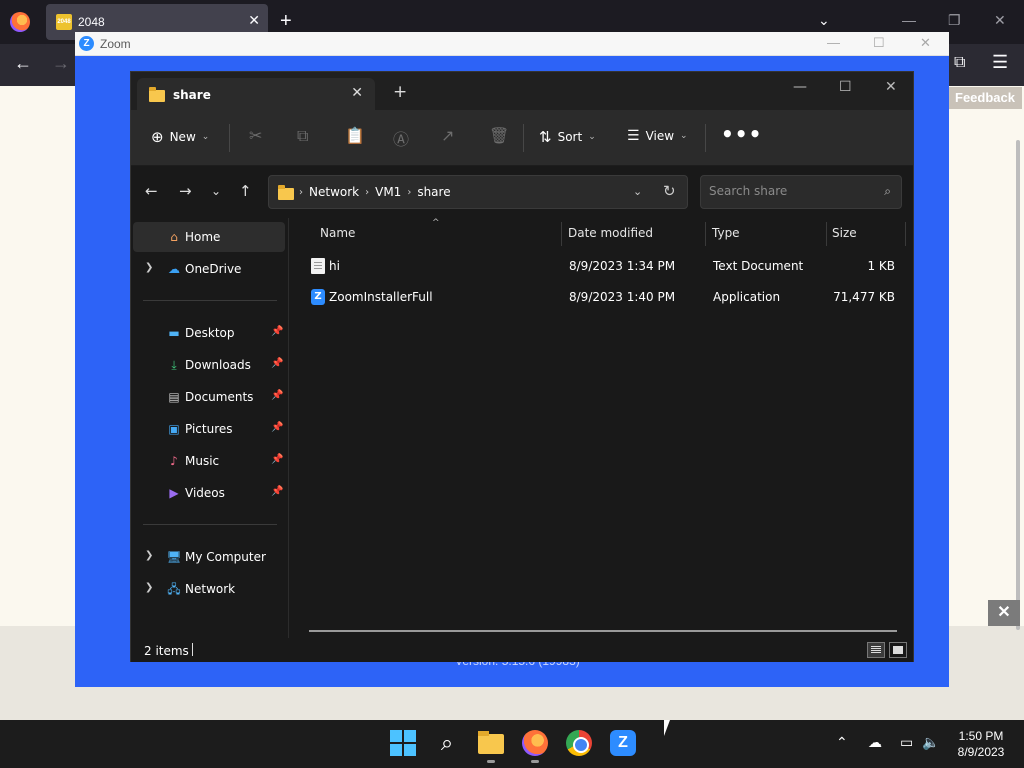  Describe the element at coordinates (981, 744) in the screenshot. I see `clock: 1:50 PM 8/9/2023` at that location.